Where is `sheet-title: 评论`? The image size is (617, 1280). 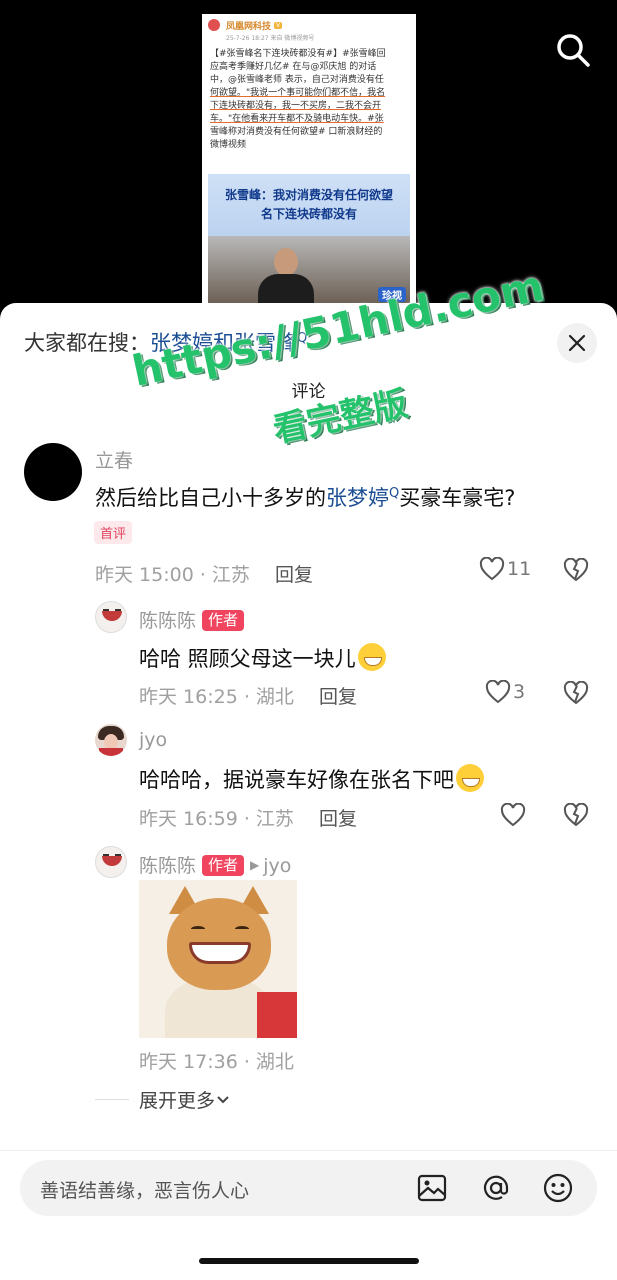
sheet-title: 评论 is located at coordinates (308, 392).